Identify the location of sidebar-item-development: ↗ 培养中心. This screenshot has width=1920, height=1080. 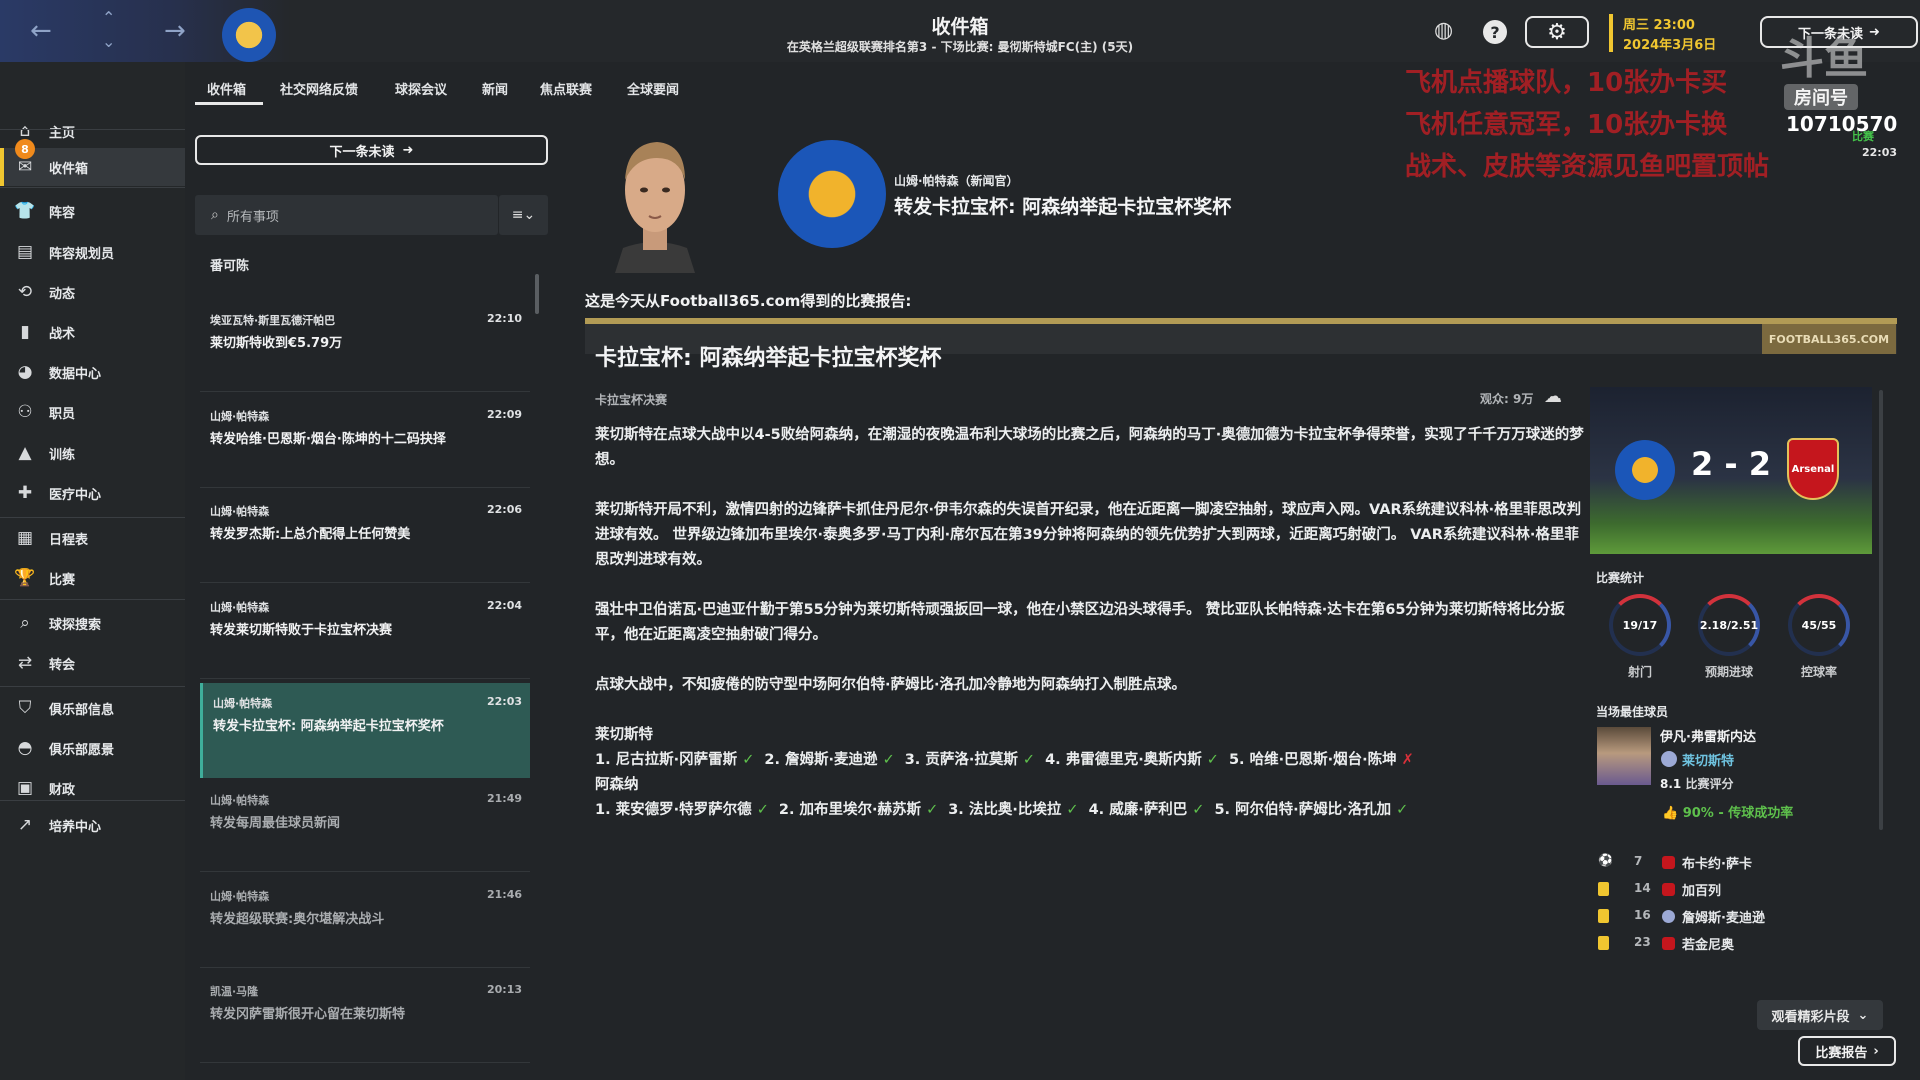
(92, 825).